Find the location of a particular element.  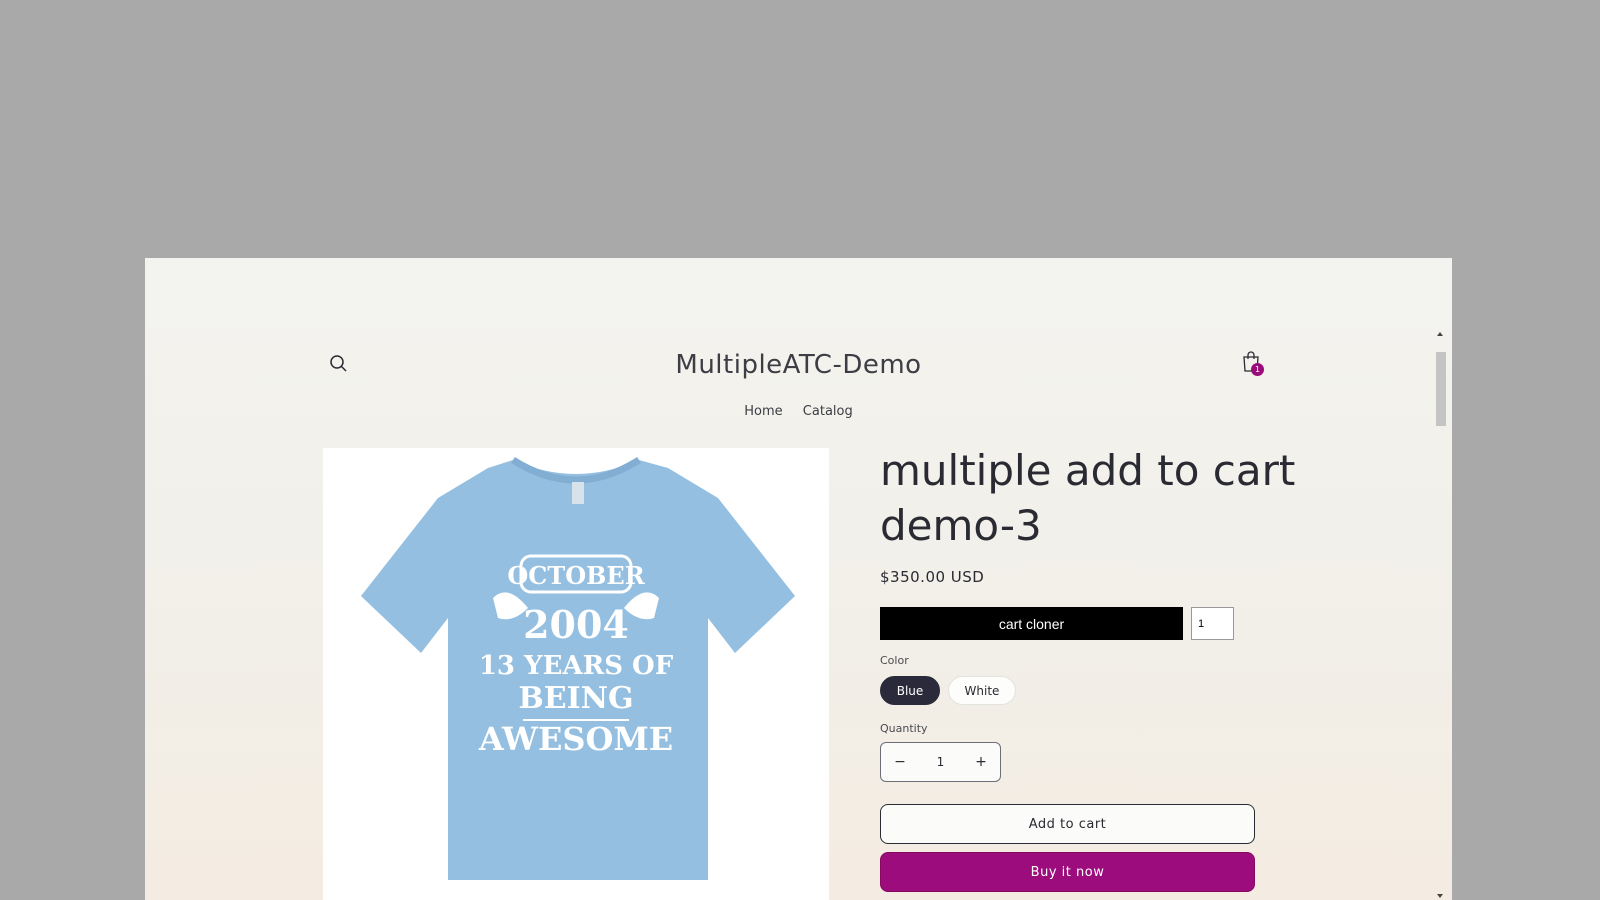

quantity-input: 1 is located at coordinates (940, 762).